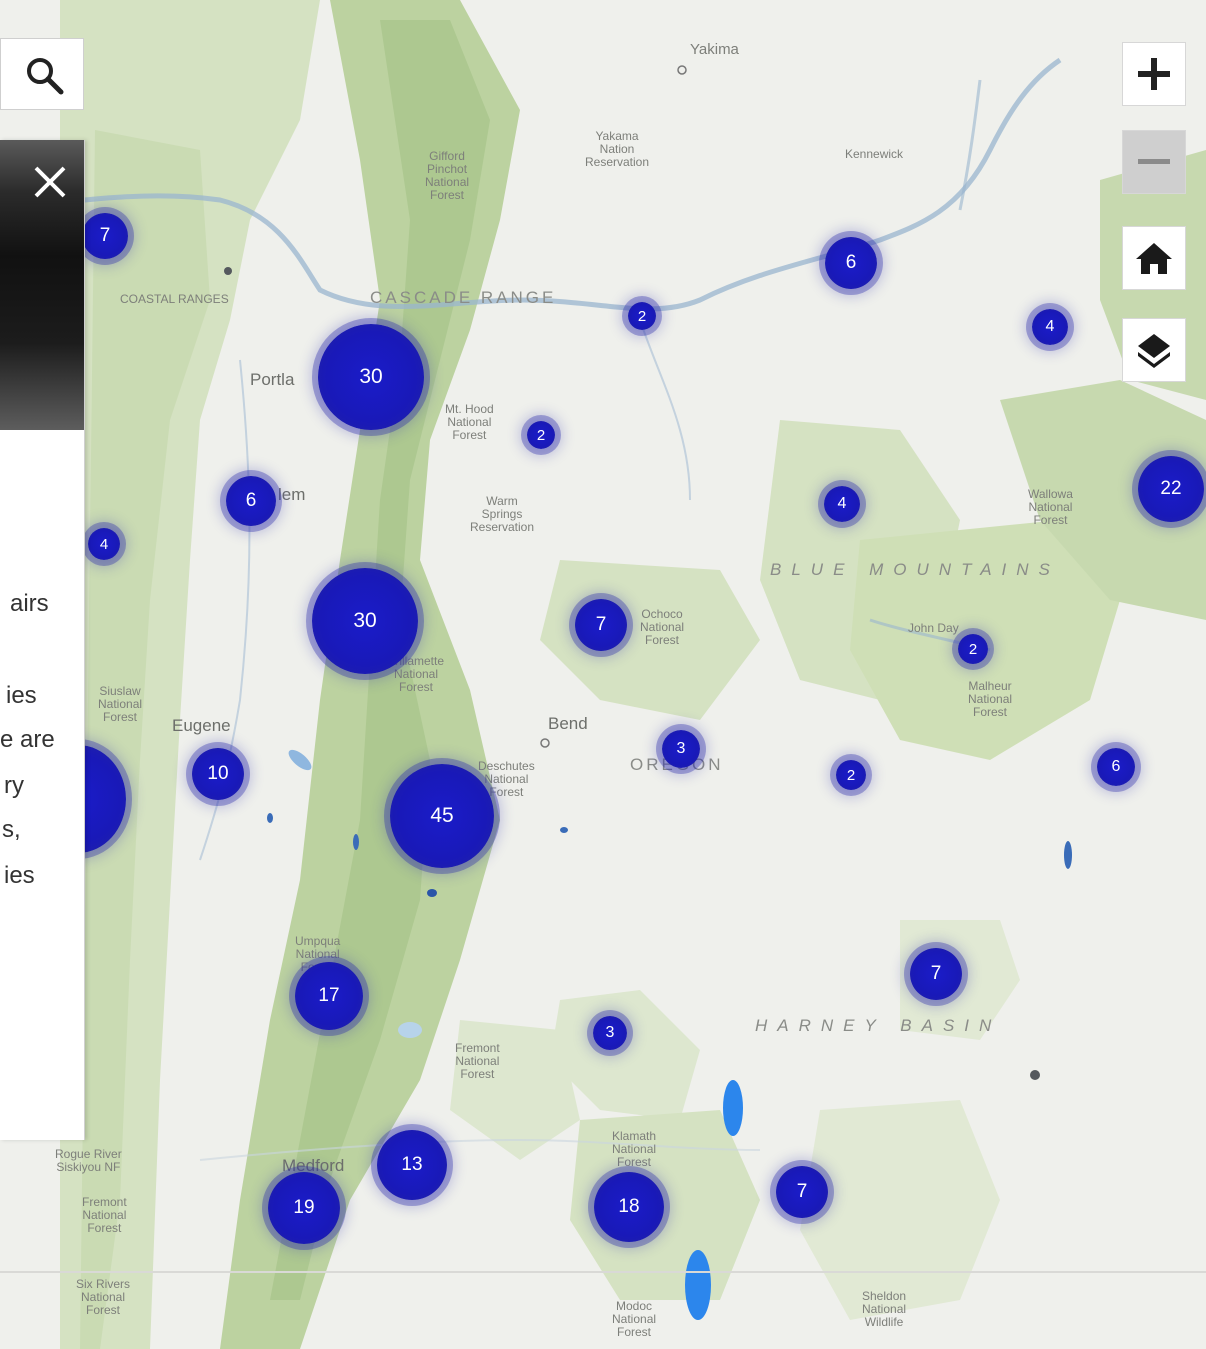 This screenshot has width=1206, height=1349. What do you see at coordinates (304, 1208) in the screenshot?
I see `cluster-19-medford: 19` at bounding box center [304, 1208].